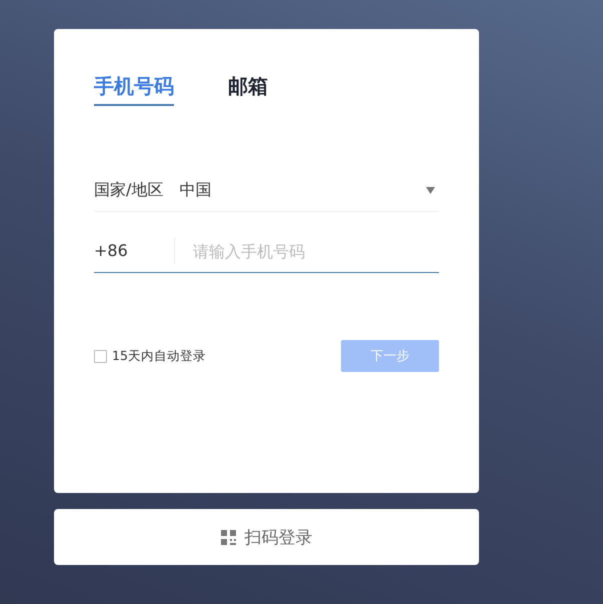 The height and width of the screenshot is (604, 603). Describe the element at coordinates (228, 537) in the screenshot. I see `qr-code-icon` at that location.